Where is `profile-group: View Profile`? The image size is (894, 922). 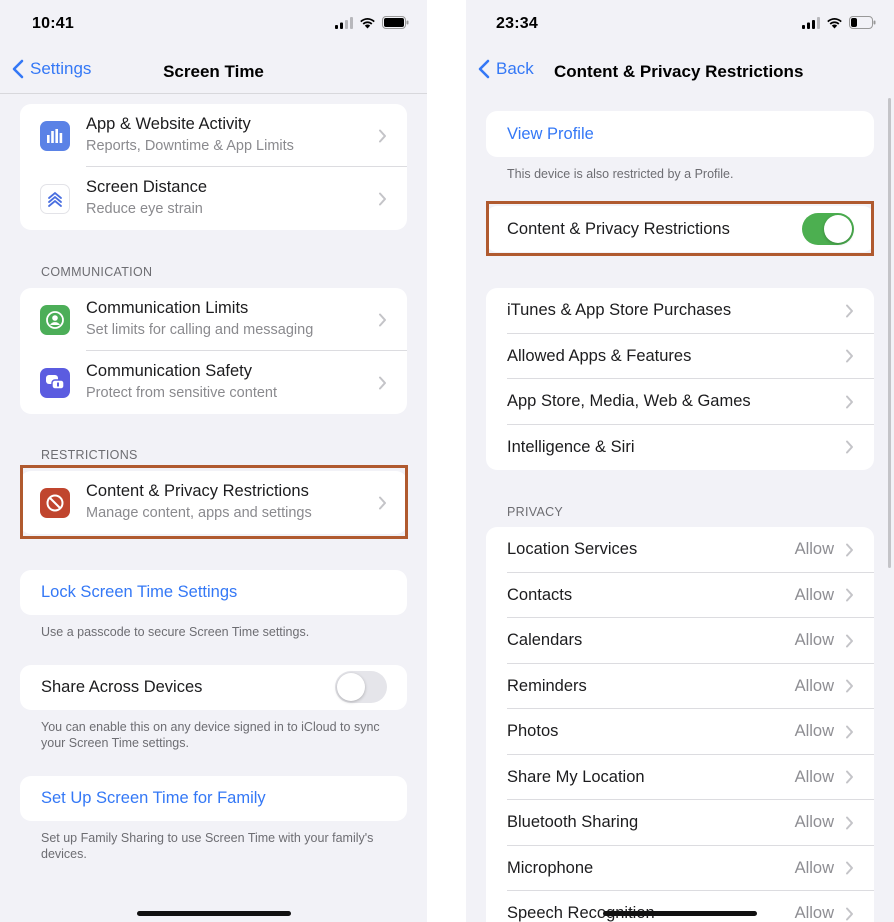
profile-group: View Profile is located at coordinates (680, 134).